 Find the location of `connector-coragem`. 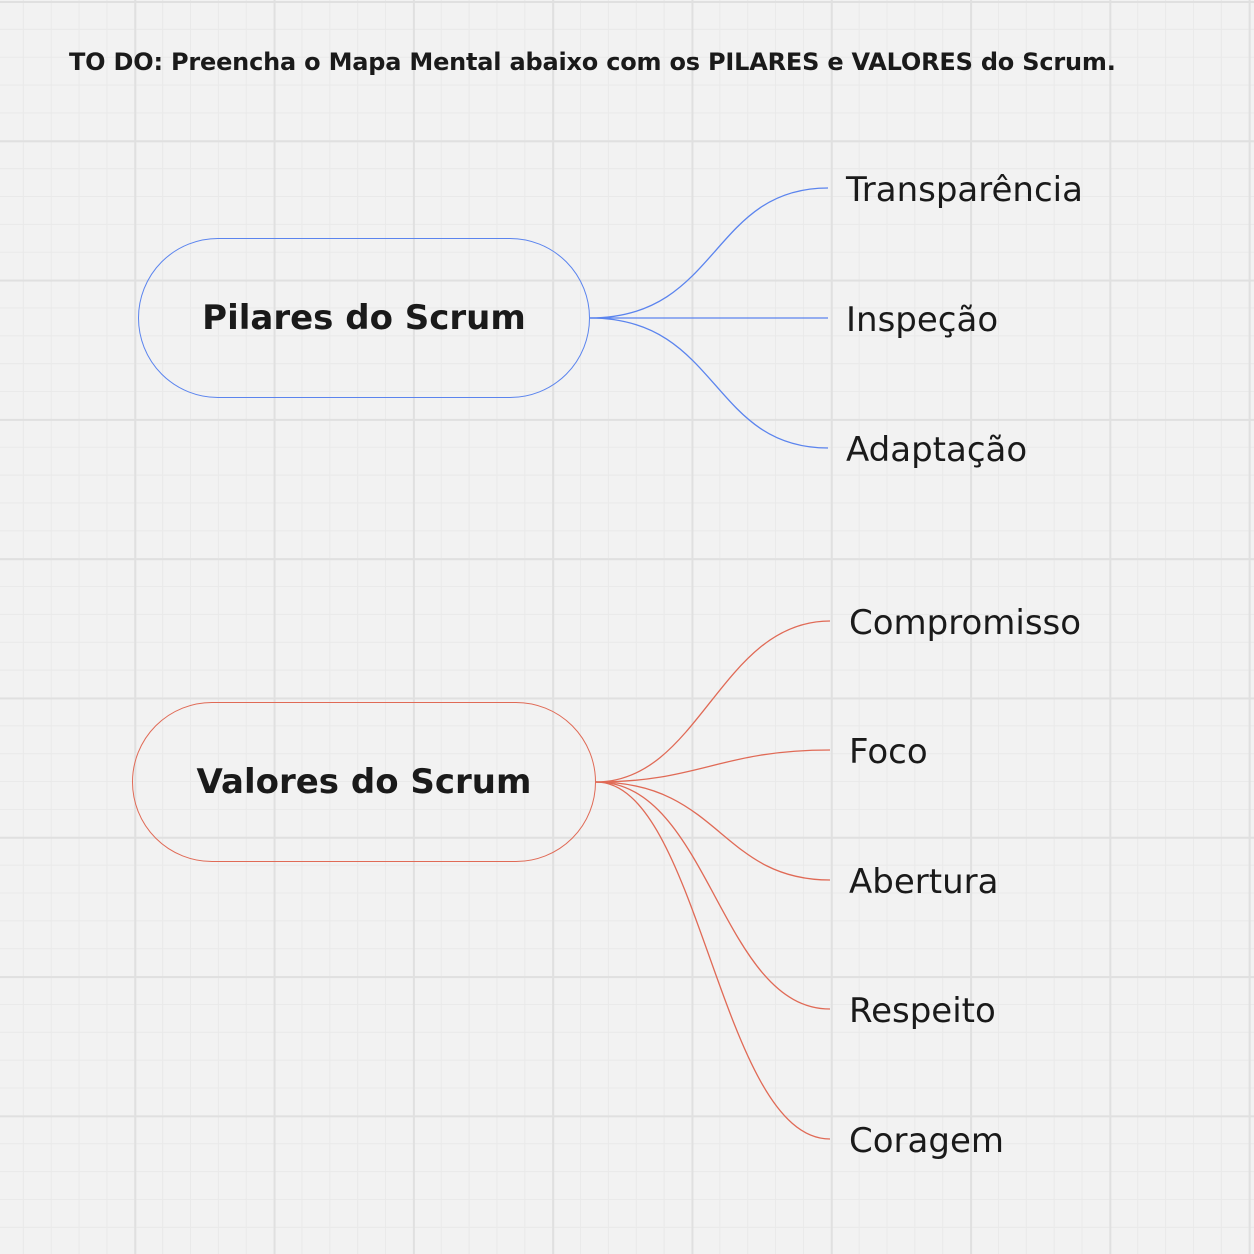

connector-coragem is located at coordinates (713, 960).